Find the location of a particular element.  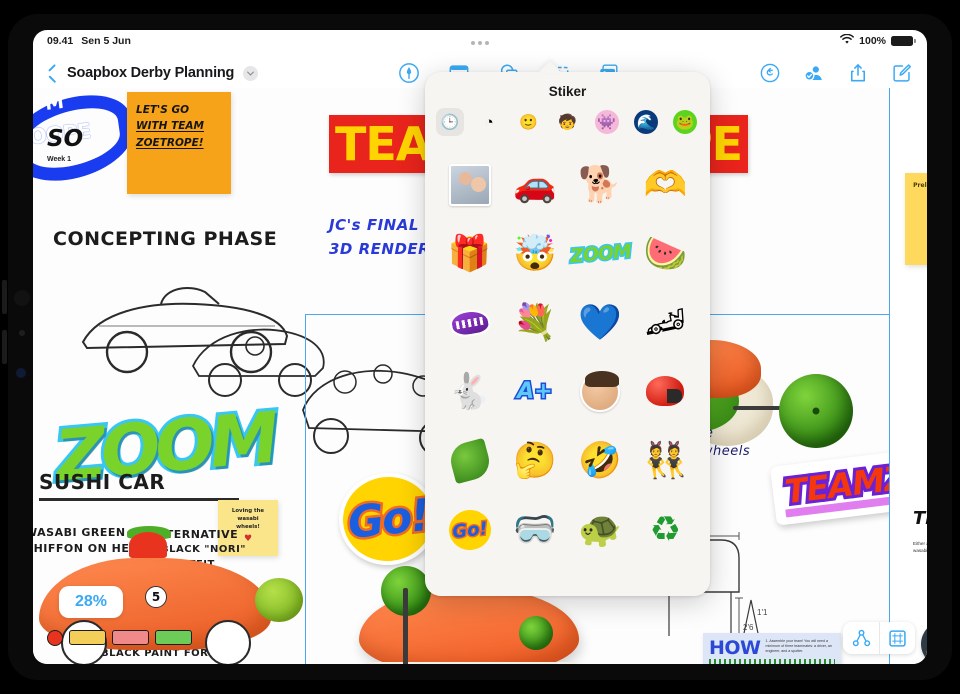

label-sushi-car: SUSHI CAR is located at coordinates (102, 482).